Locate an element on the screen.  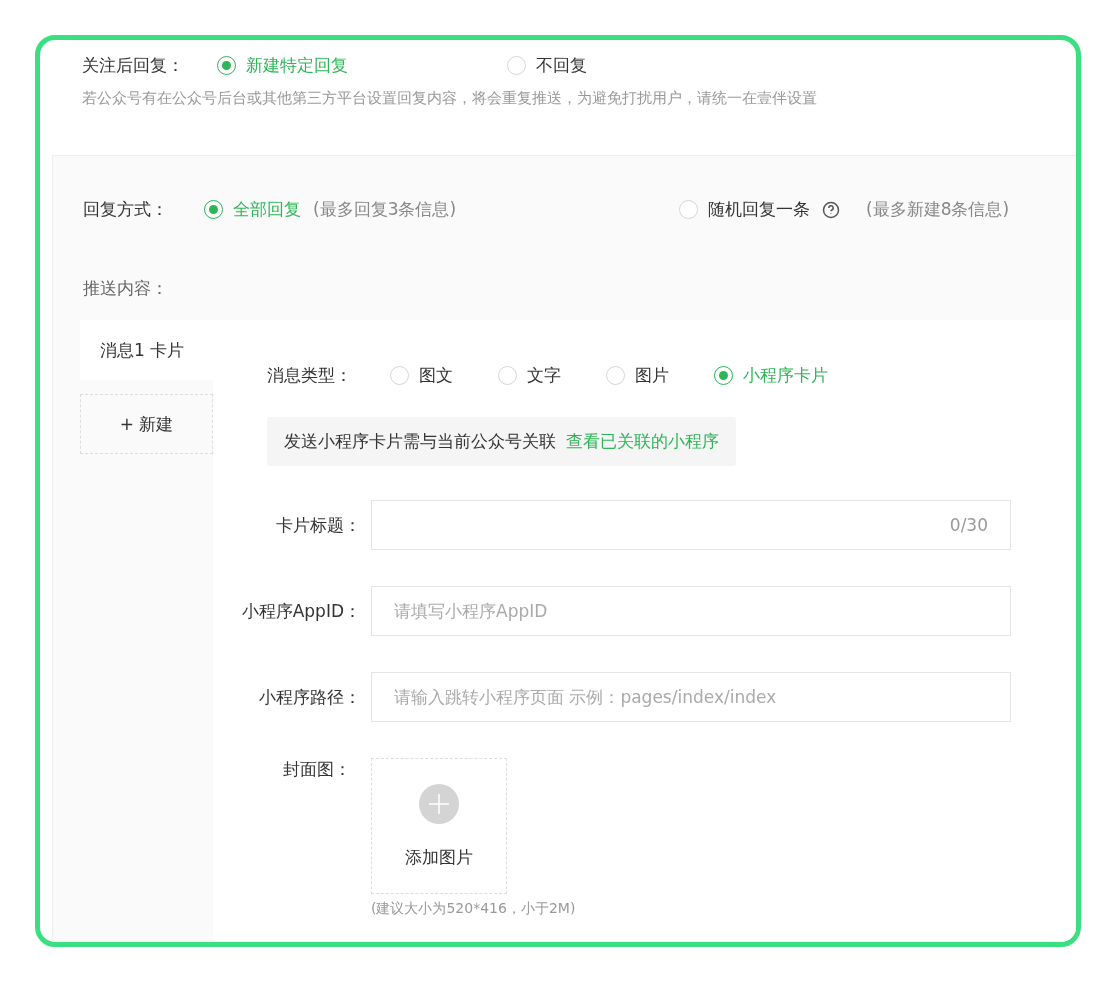
field-label: 关注后回复： is located at coordinates (133, 65).